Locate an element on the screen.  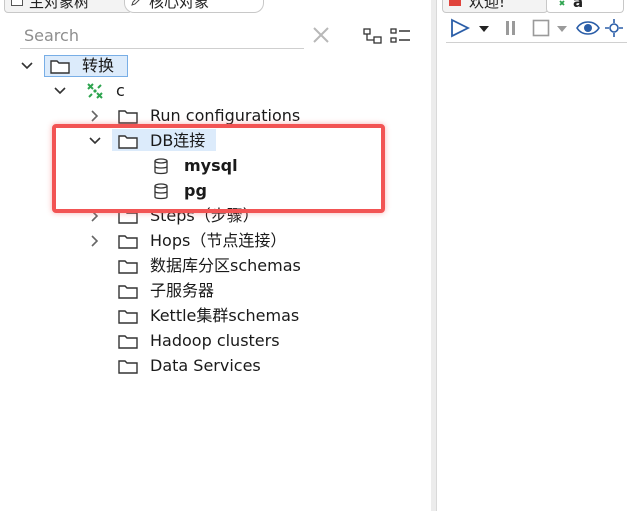
tab-core-objects: 核心对象 is located at coordinates (194, 6).